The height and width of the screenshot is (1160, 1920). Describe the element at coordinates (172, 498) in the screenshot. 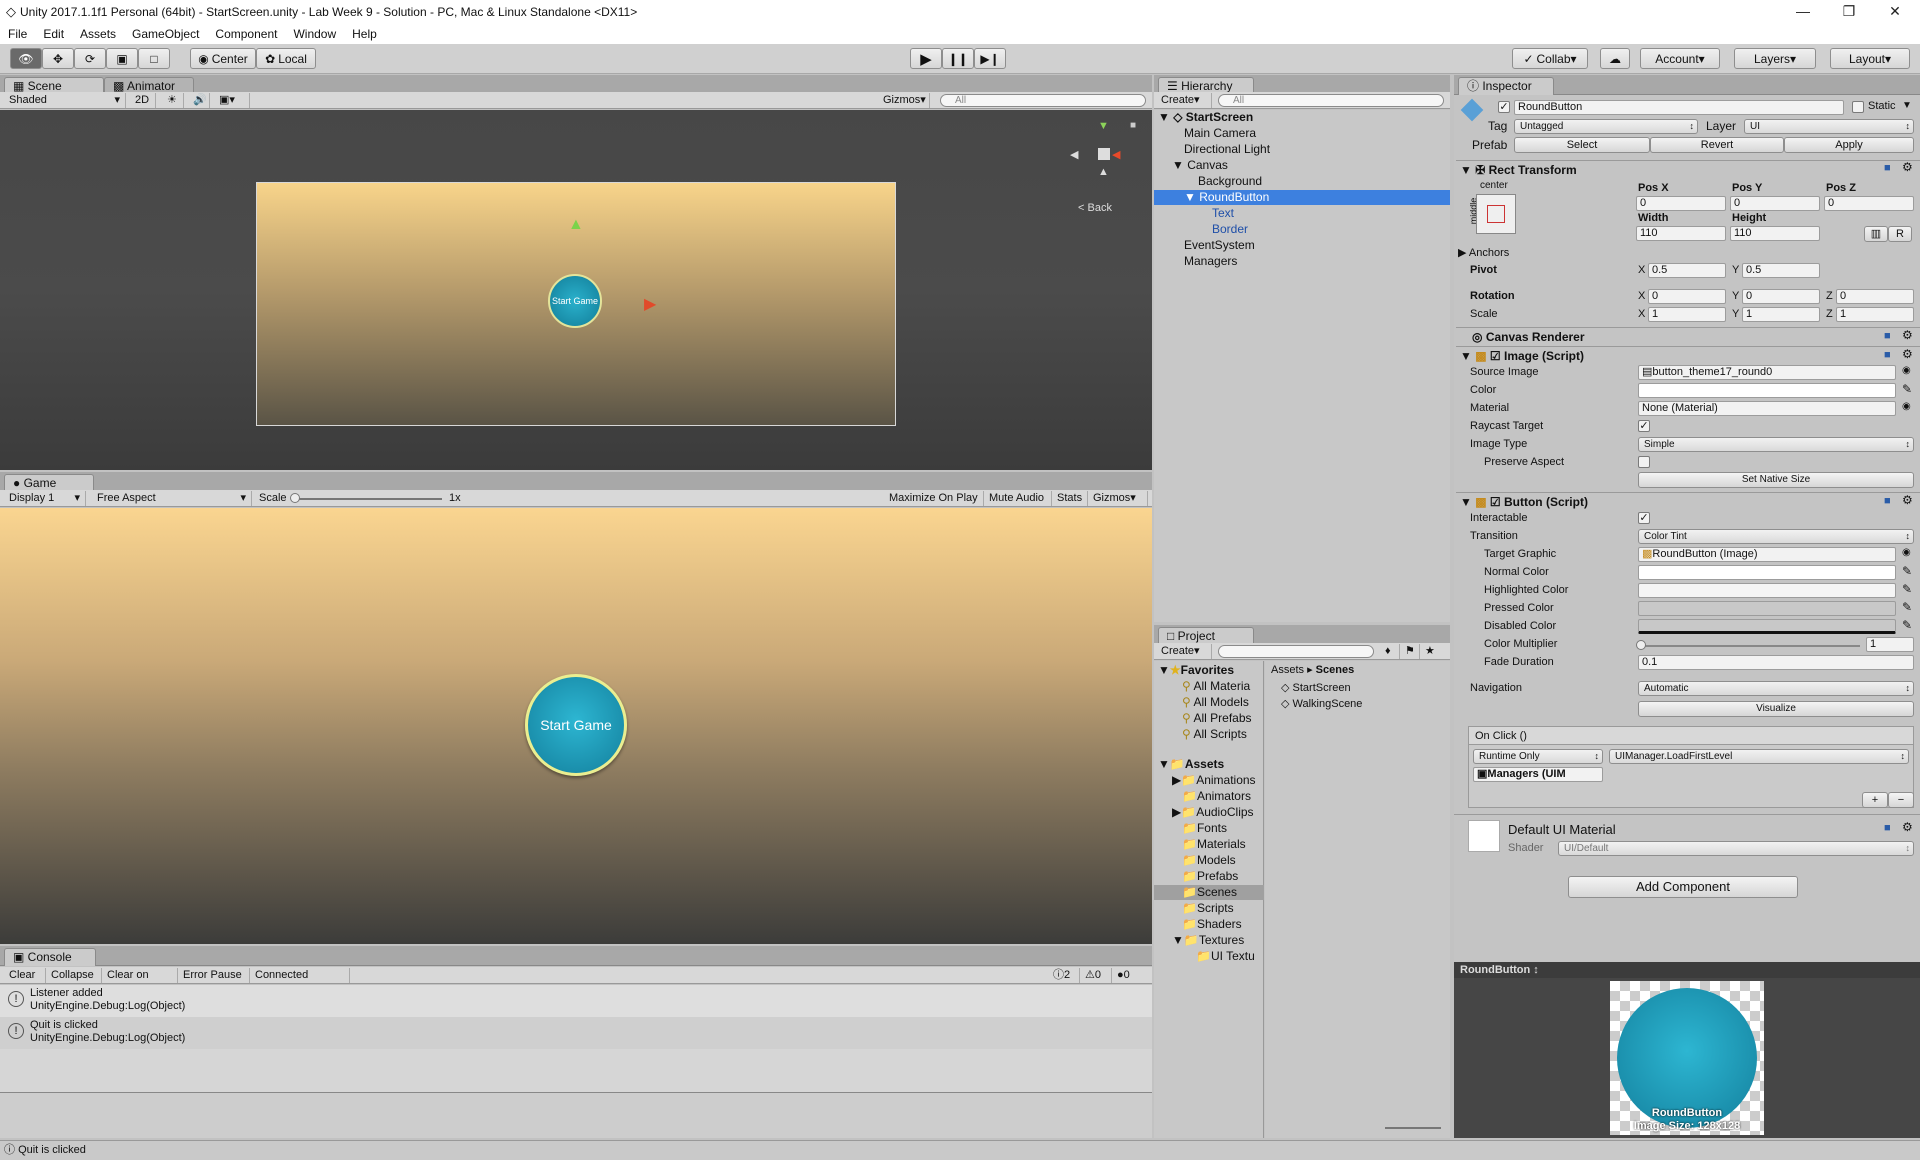

I see `aspect-dropdown: Free Aspect ▾` at that location.